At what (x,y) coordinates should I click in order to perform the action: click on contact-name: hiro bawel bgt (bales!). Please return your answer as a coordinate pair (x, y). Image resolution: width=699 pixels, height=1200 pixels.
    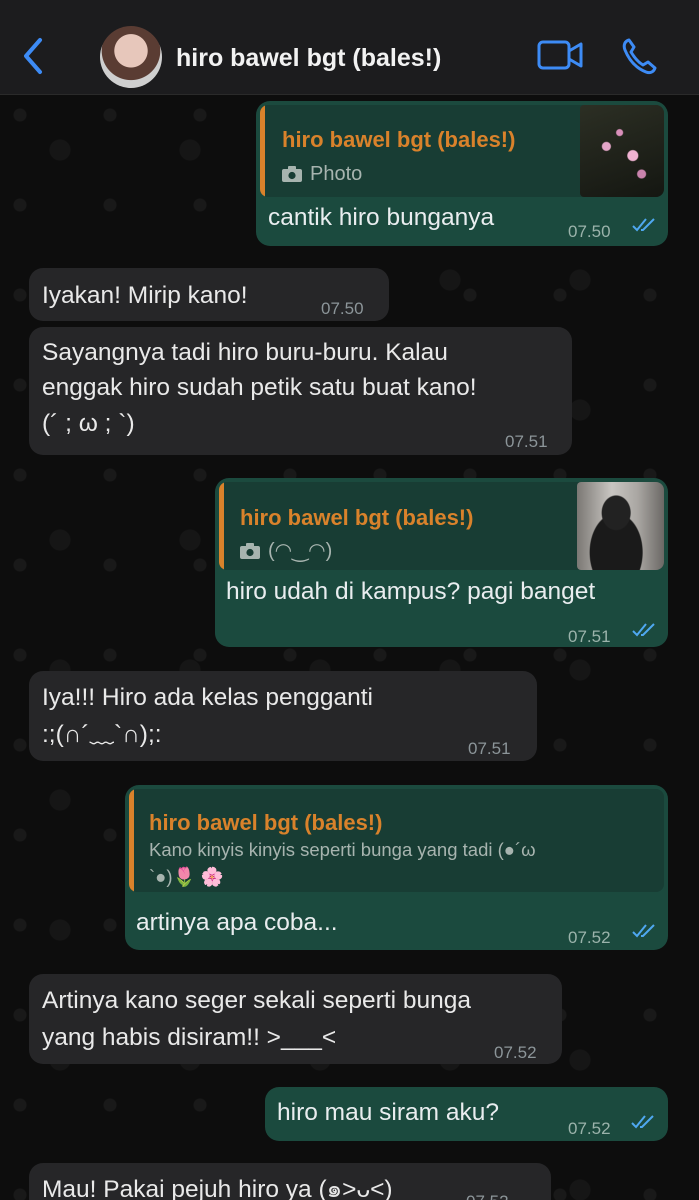
    Looking at the image, I should click on (308, 58).